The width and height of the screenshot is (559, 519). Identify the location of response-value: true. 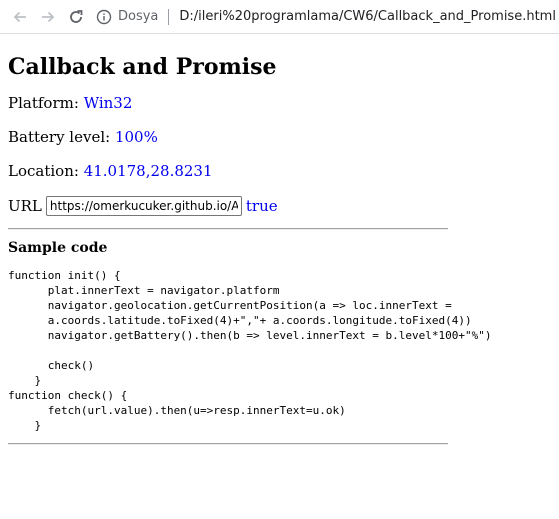
(261, 206).